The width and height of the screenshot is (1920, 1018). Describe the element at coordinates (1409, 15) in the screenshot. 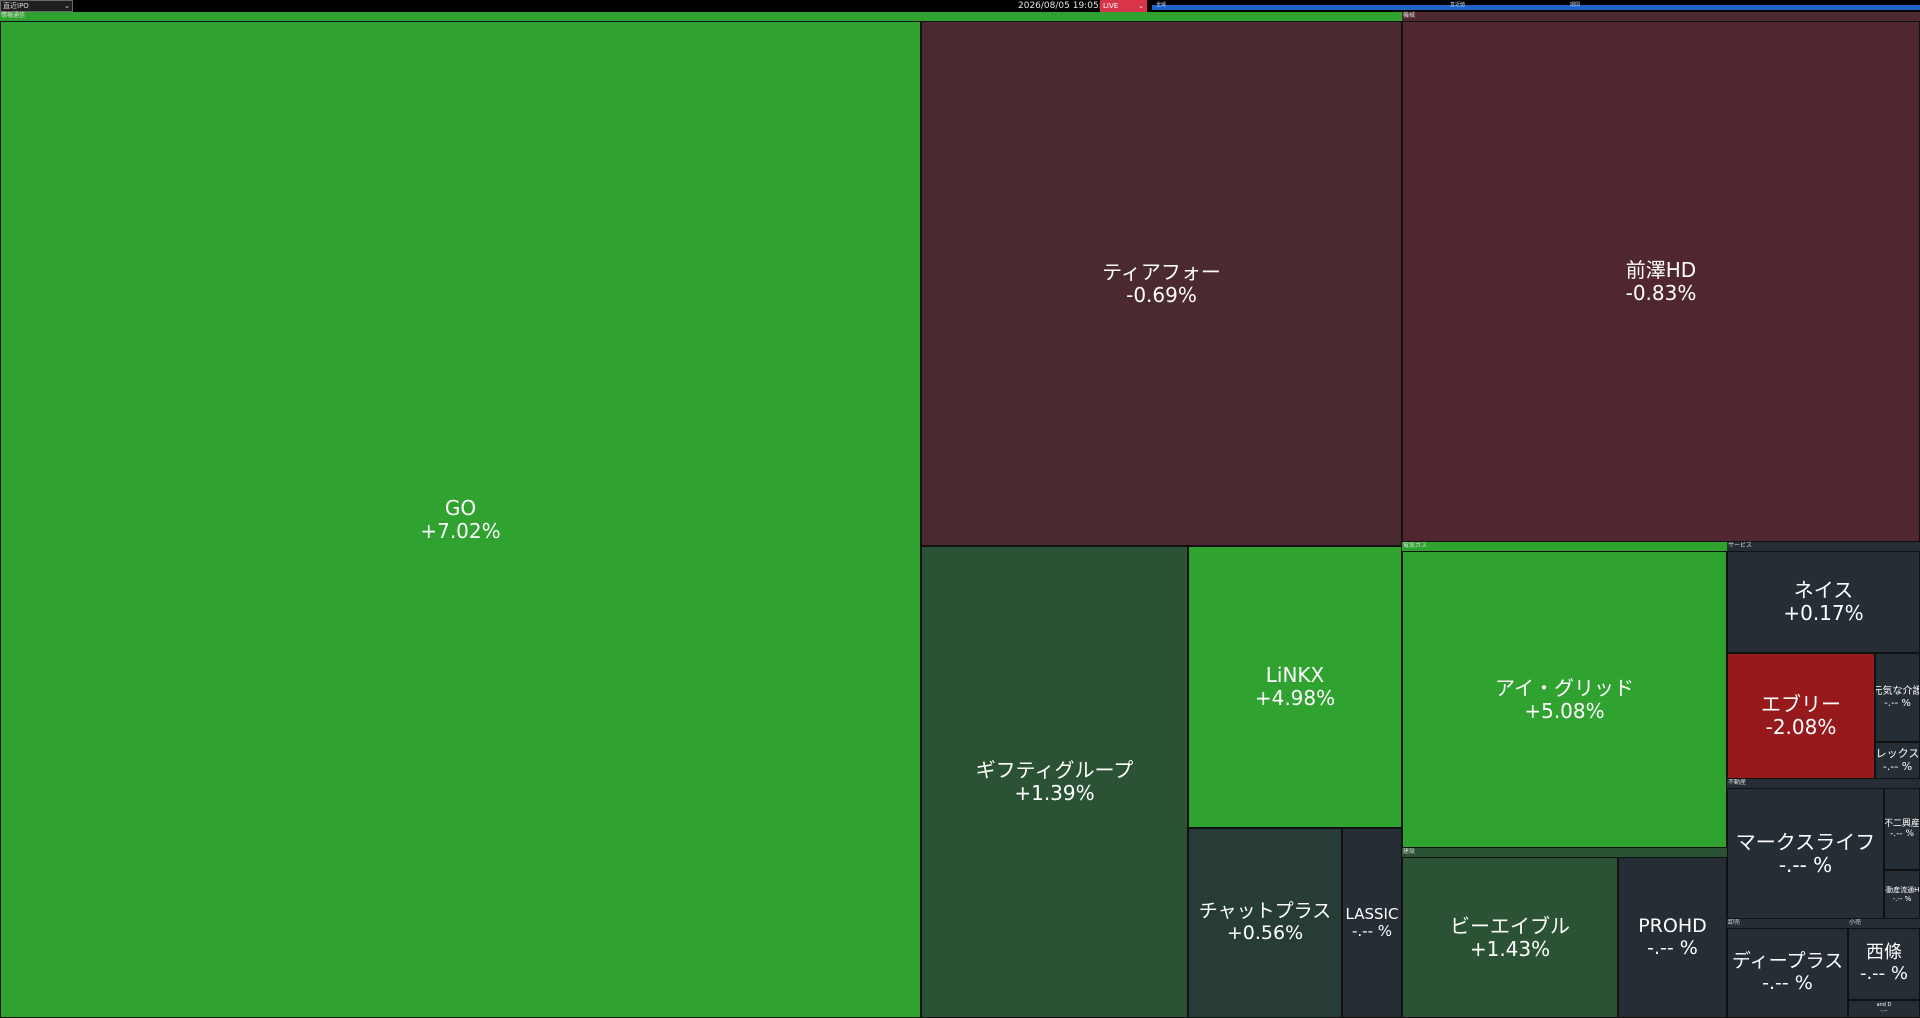

I see `sector-label: 機械` at that location.